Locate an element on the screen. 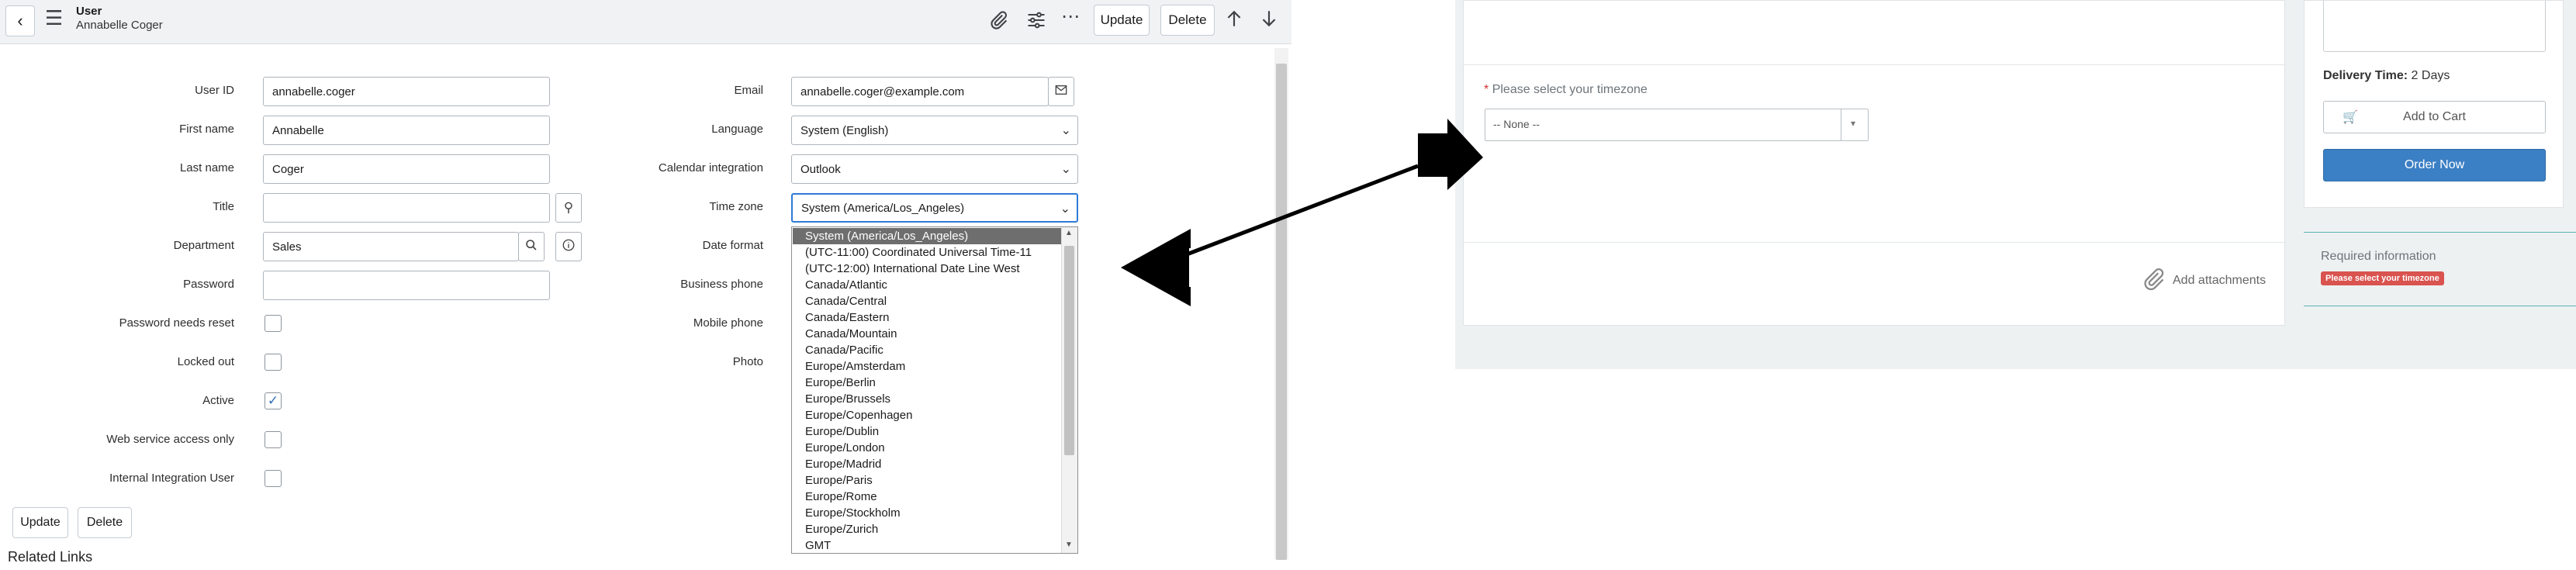  scroll-down-icon: ▼ is located at coordinates (1069, 545).